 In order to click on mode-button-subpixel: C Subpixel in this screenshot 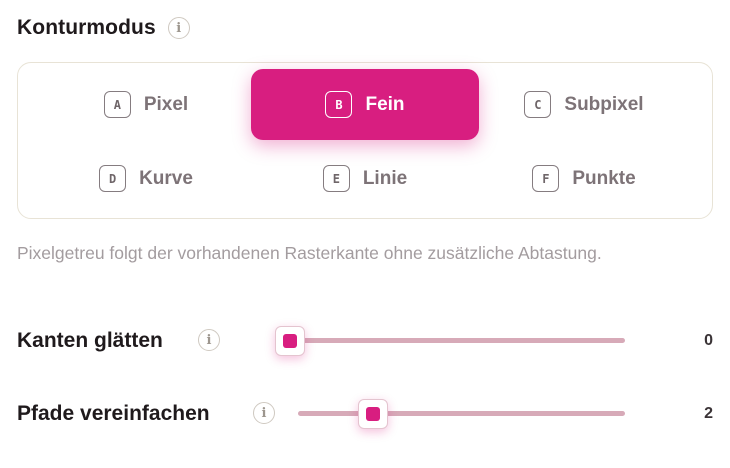, I will do `click(584, 104)`.